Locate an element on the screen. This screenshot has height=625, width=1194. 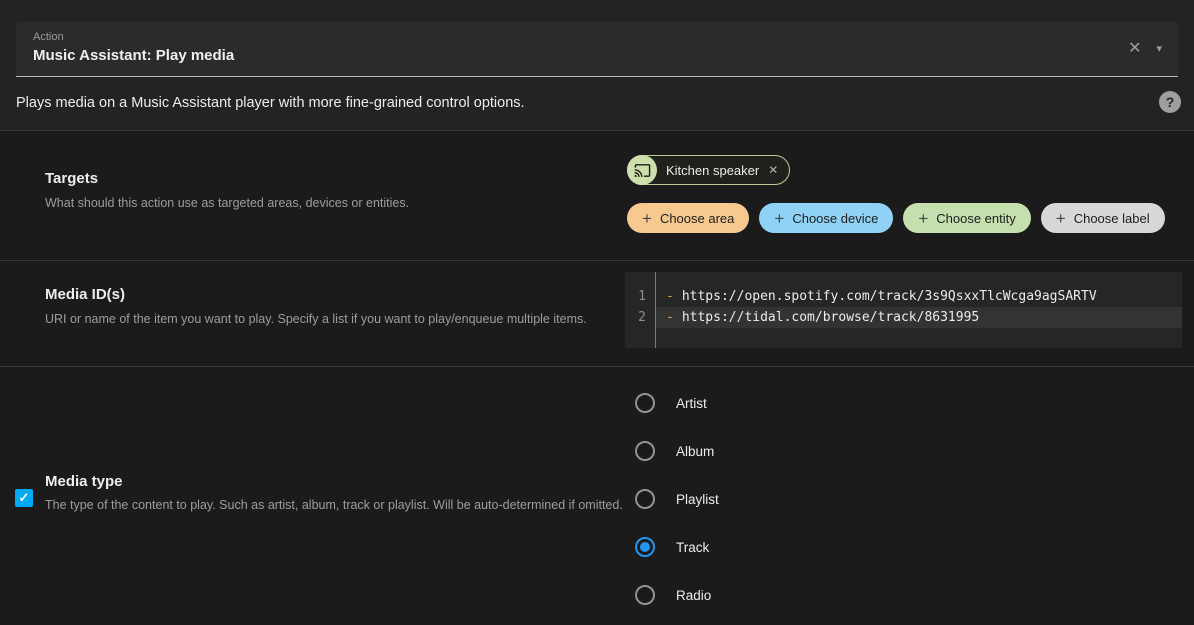
choose-label-button: + Choose label is located at coordinates (1102, 218).